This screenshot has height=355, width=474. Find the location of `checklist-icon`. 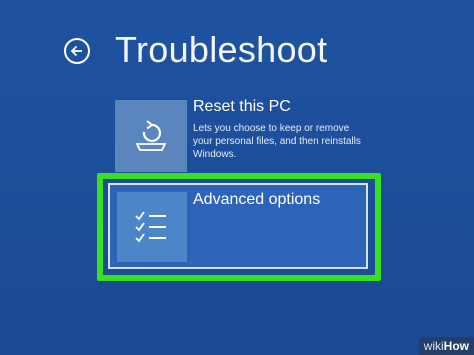

checklist-icon is located at coordinates (150, 227).